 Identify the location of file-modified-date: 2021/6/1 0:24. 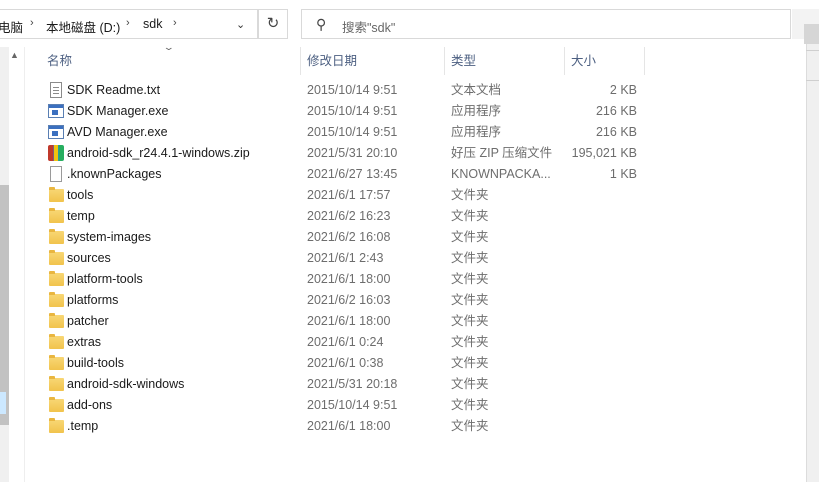
(345, 342).